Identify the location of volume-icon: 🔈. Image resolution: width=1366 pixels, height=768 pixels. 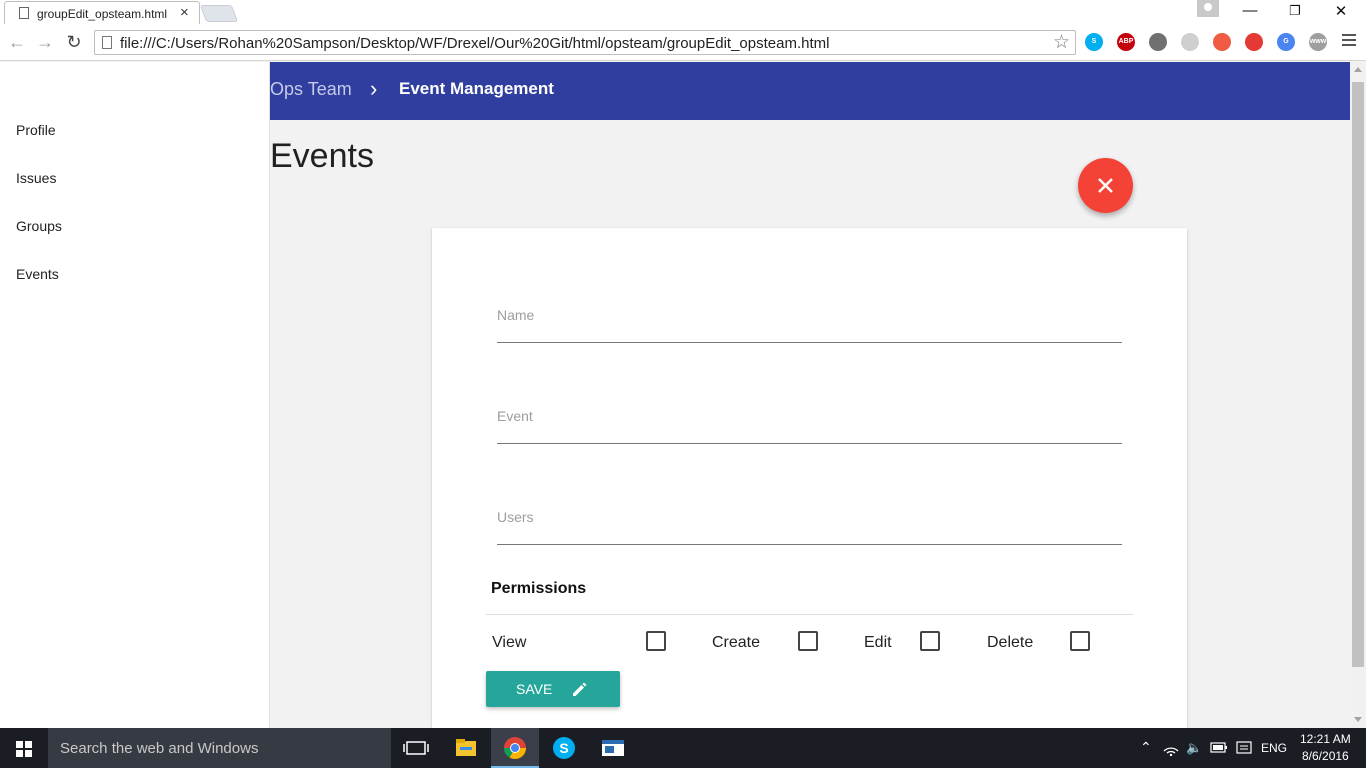
(1194, 748).